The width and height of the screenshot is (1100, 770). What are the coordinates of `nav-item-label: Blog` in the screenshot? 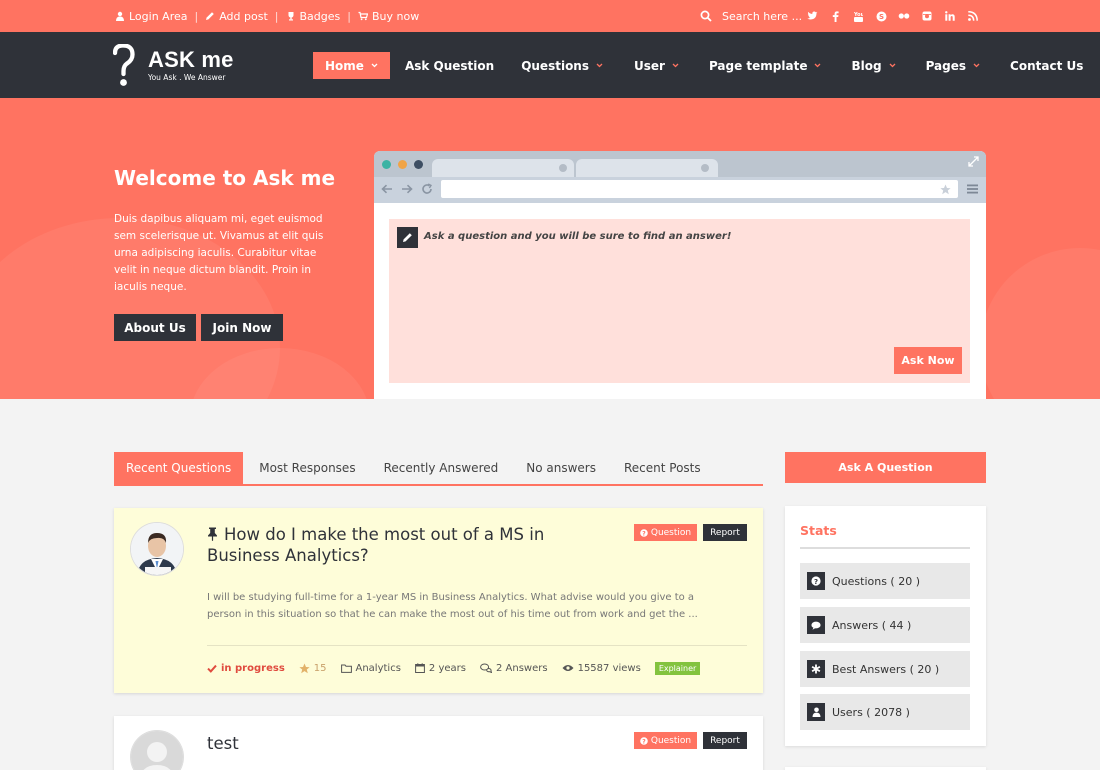 It's located at (866, 65).